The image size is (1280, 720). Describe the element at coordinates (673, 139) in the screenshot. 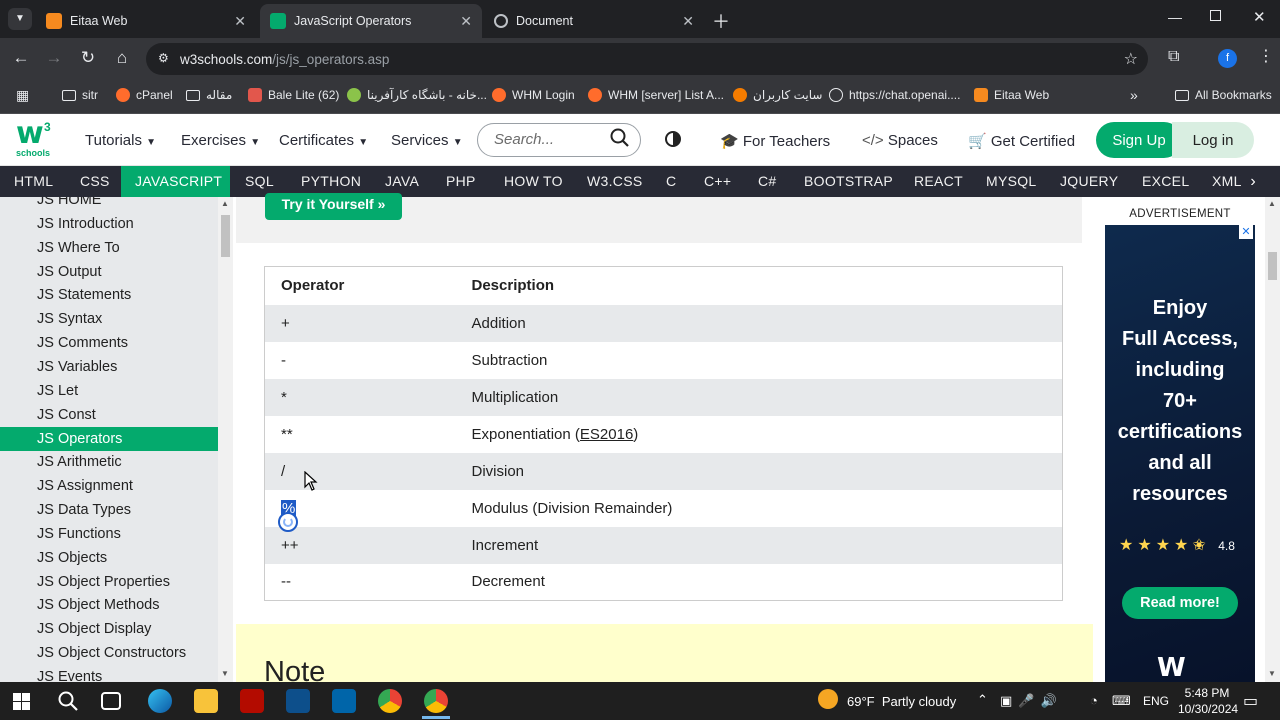

I see `dark-mode-toggle-icon` at that location.